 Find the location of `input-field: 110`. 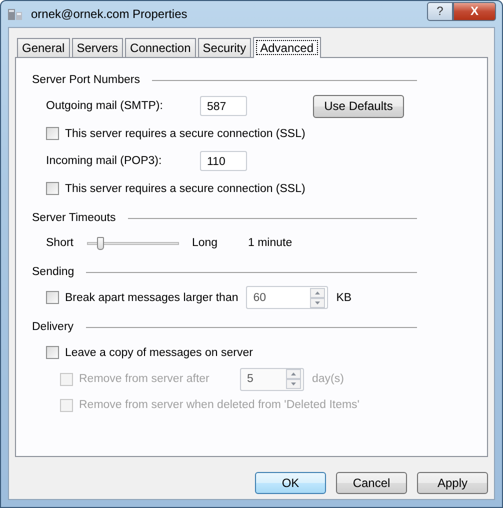

input-field: 110 is located at coordinates (223, 161).